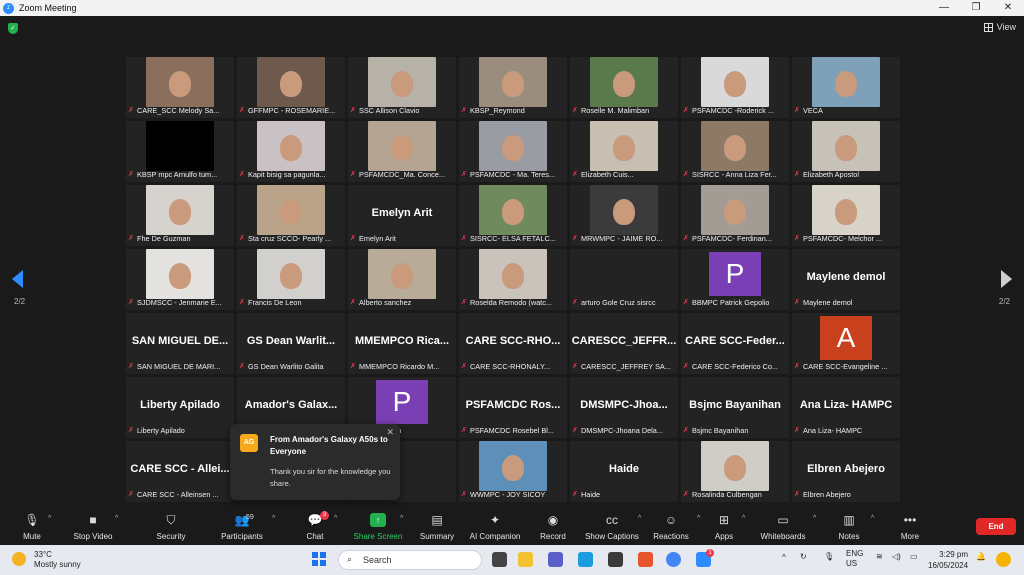 The width and height of the screenshot is (1024, 575). I want to click on taskbar-clock: 3:29 pm 16/05/2024, so click(948, 560).